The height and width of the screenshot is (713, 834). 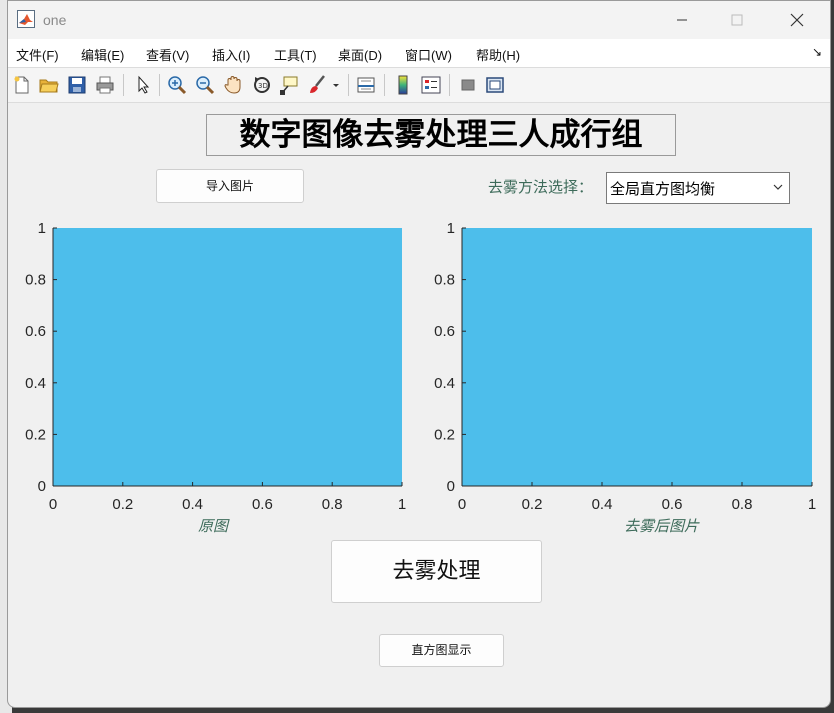 What do you see at coordinates (289, 85) in the screenshot?
I see `data-tips-icon` at bounding box center [289, 85].